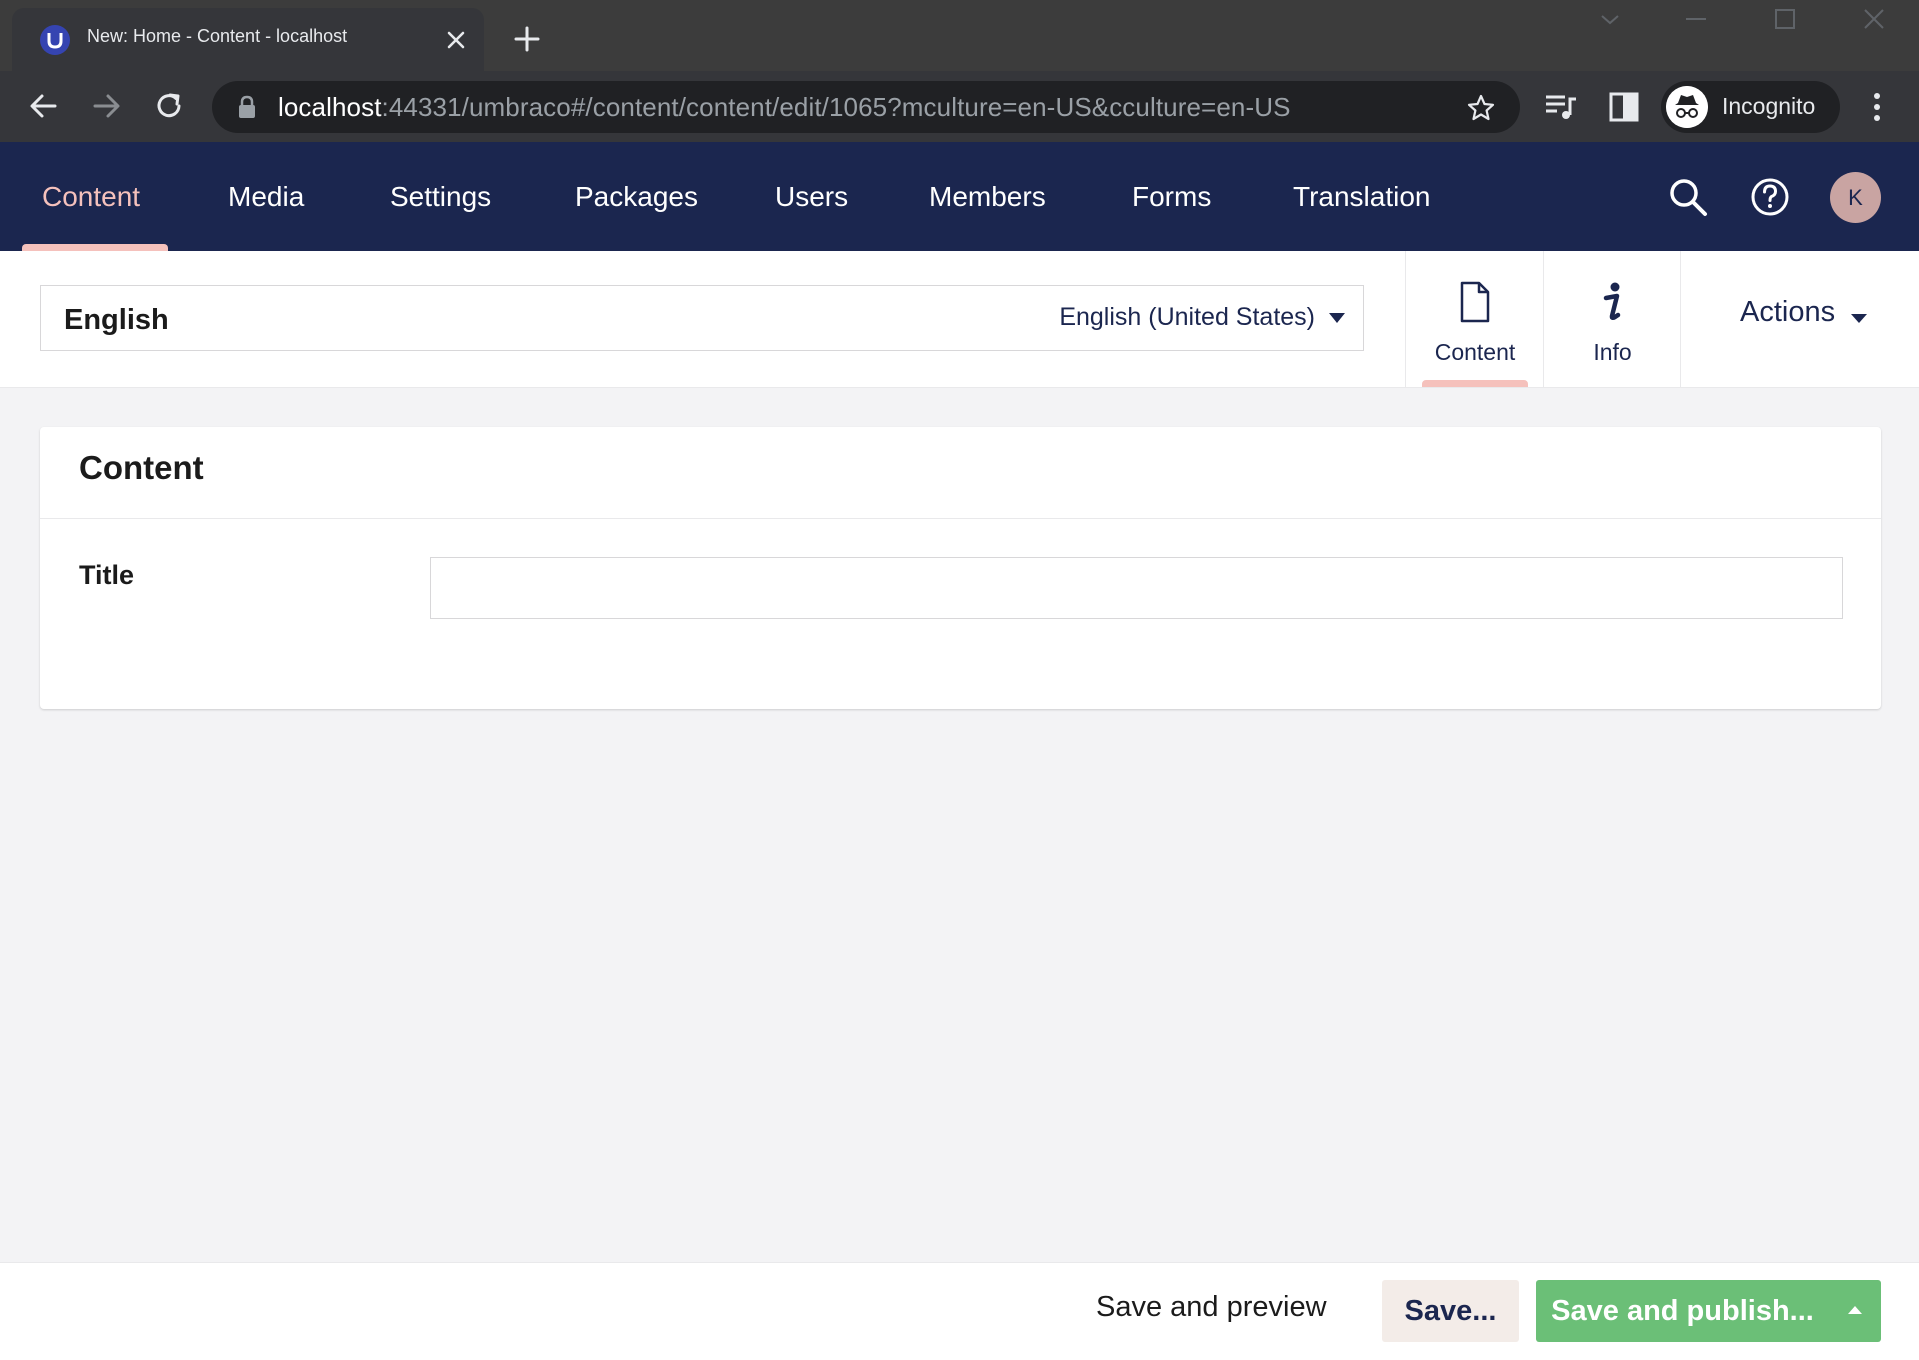 This screenshot has width=1919, height=1360. I want to click on back-arrow-icon, so click(44, 106).